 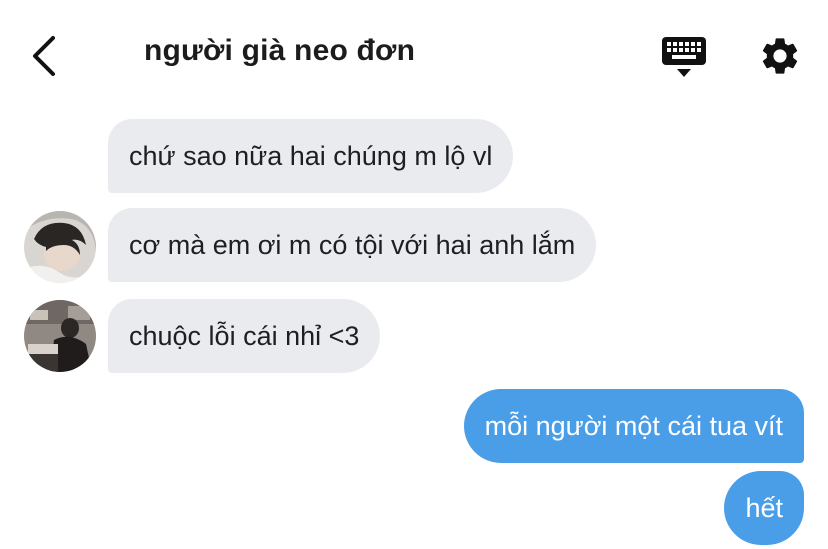 I want to click on chat-title: người già neo đơn, so click(x=280, y=50).